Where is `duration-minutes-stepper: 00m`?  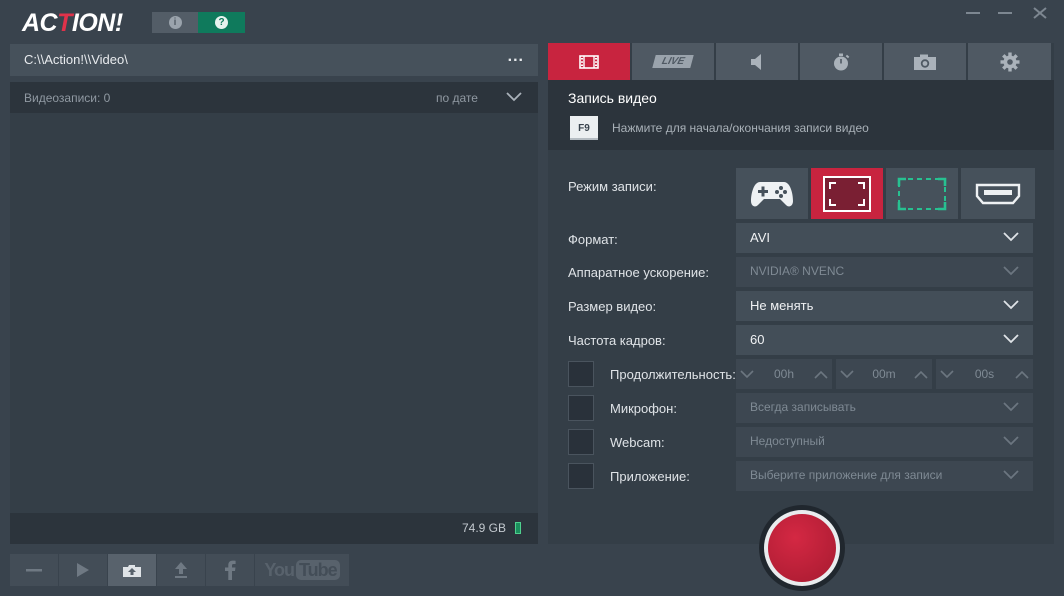
duration-minutes-stepper: 00m is located at coordinates (884, 374).